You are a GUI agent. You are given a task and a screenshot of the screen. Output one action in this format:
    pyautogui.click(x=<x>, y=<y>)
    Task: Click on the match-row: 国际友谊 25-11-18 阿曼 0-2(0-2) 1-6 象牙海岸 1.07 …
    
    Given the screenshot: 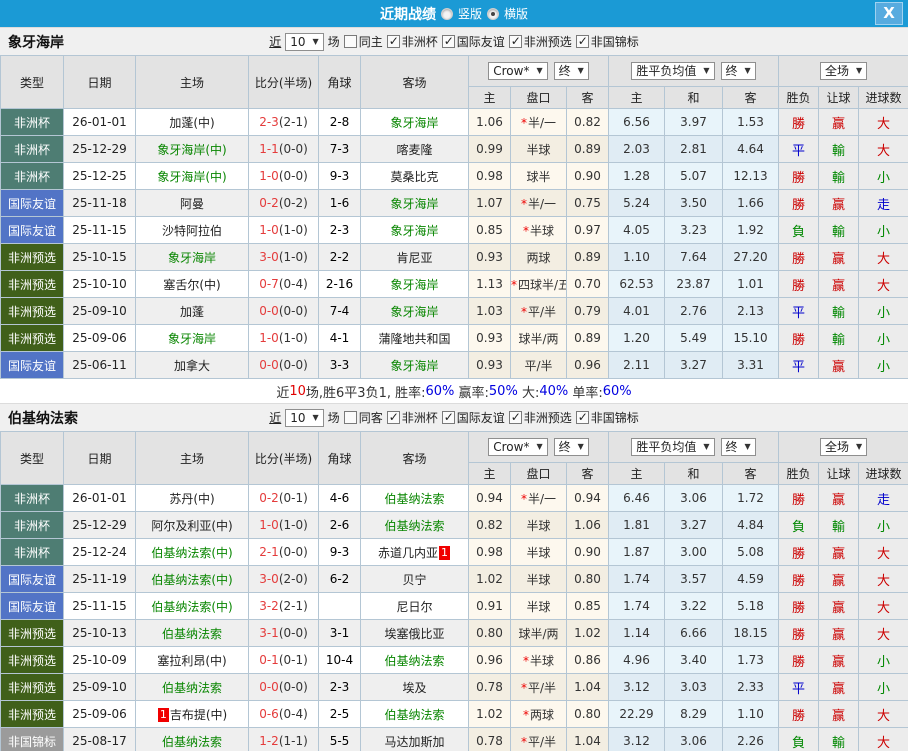 What is the action you would take?
    pyautogui.click(x=454, y=203)
    